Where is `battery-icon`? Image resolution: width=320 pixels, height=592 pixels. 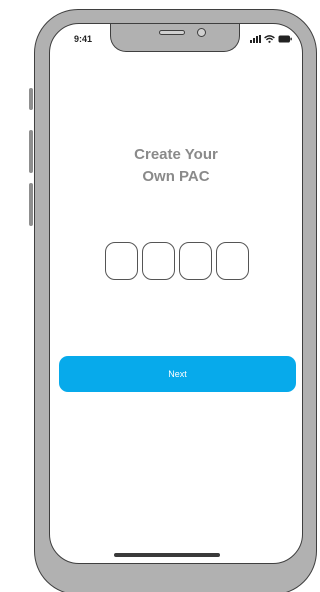
battery-icon is located at coordinates (285, 39).